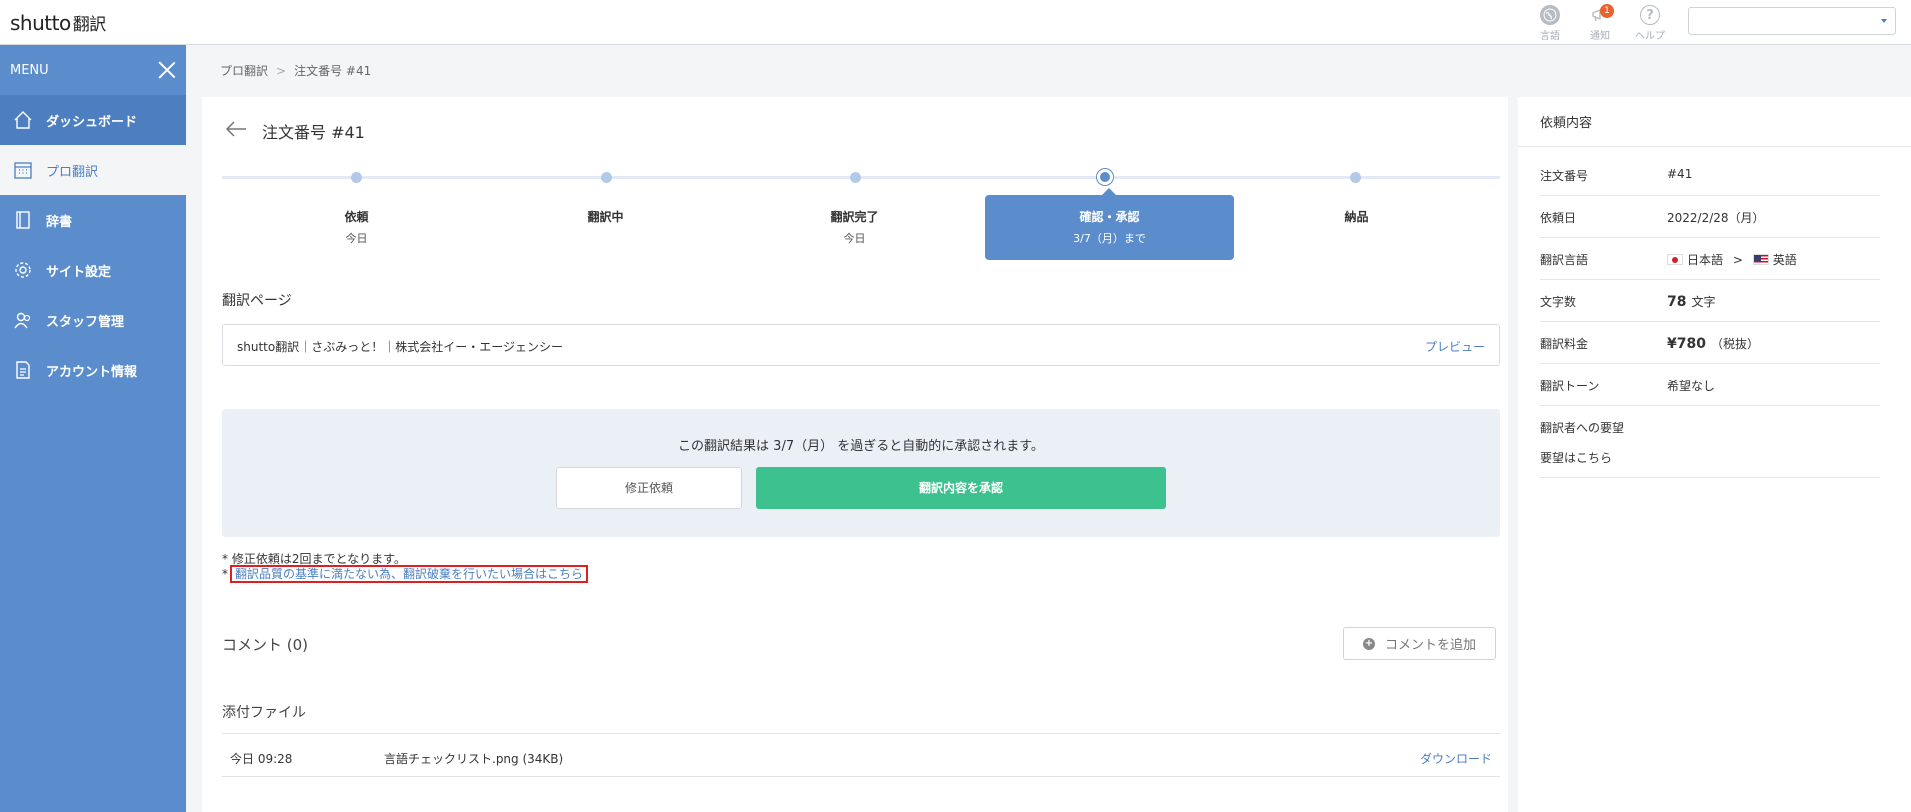 The image size is (1911, 812). Describe the element at coordinates (1705, 260) in the screenshot. I see `source-language: 日本語` at that location.